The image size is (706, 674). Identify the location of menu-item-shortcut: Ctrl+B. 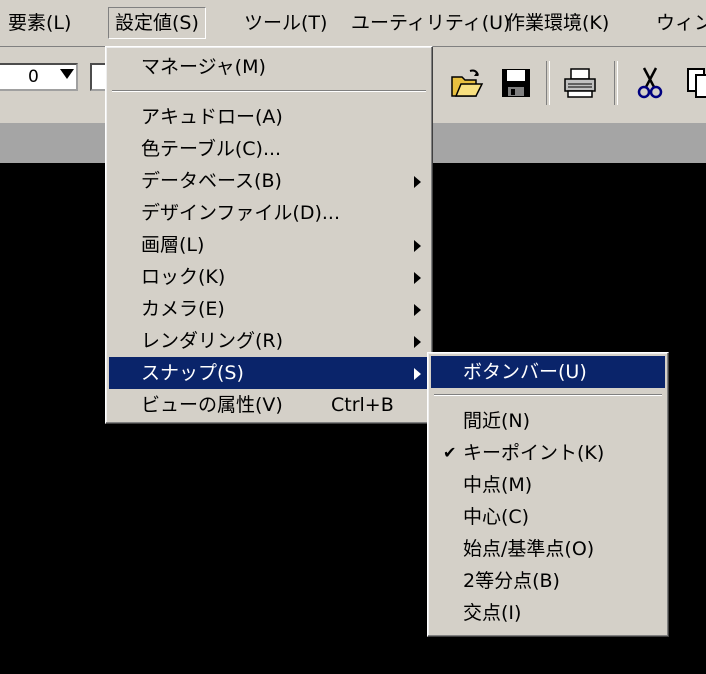
(362, 405).